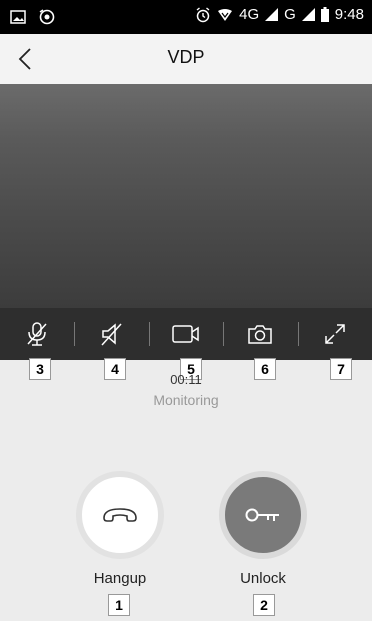 This screenshot has height=621, width=372. I want to click on data-icon, so click(225, 15).